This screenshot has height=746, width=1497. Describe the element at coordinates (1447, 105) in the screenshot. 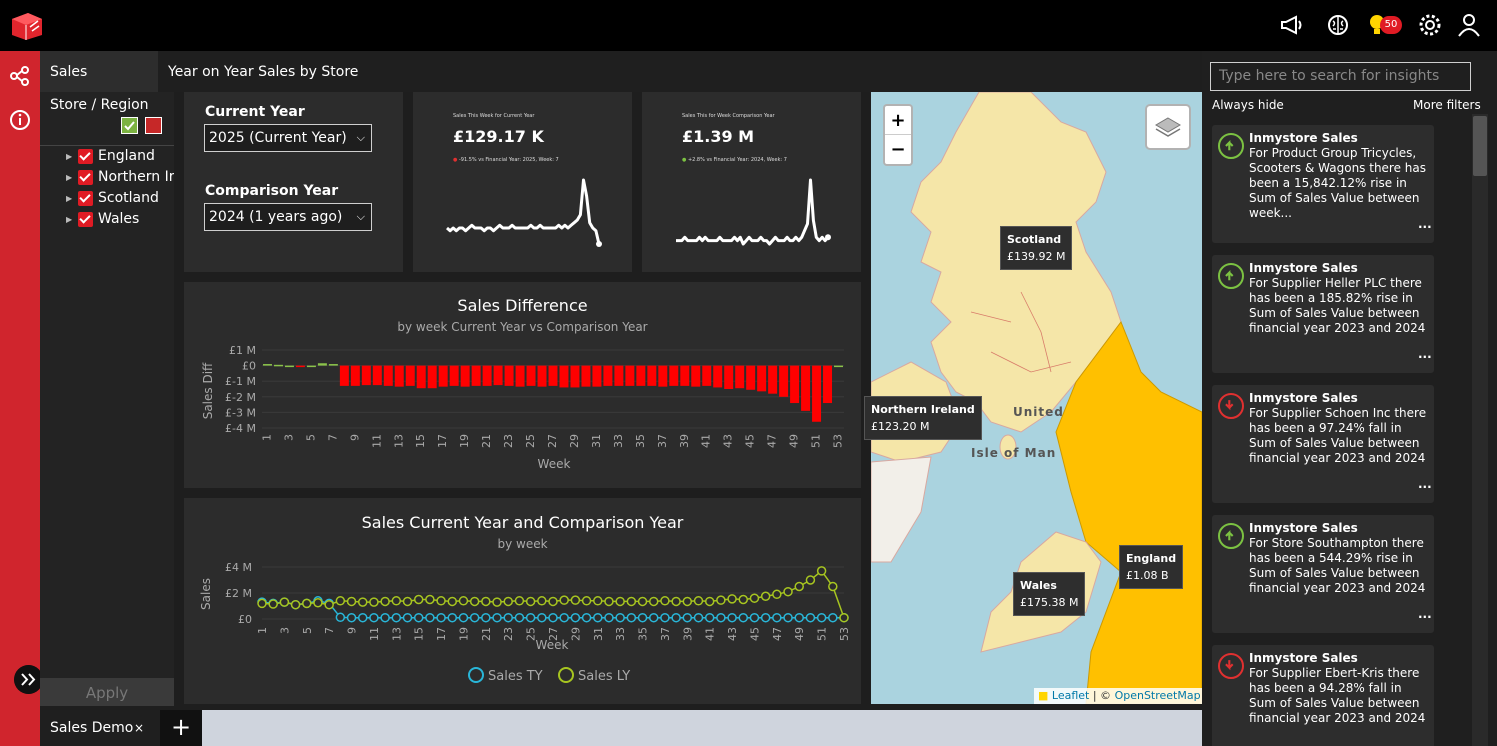

I see `more-filters-link: More filters` at that location.